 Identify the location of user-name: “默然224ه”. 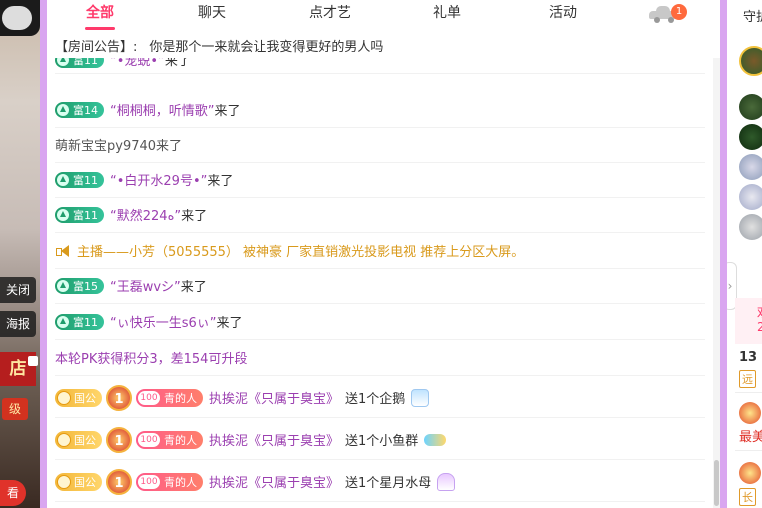
(145, 214).